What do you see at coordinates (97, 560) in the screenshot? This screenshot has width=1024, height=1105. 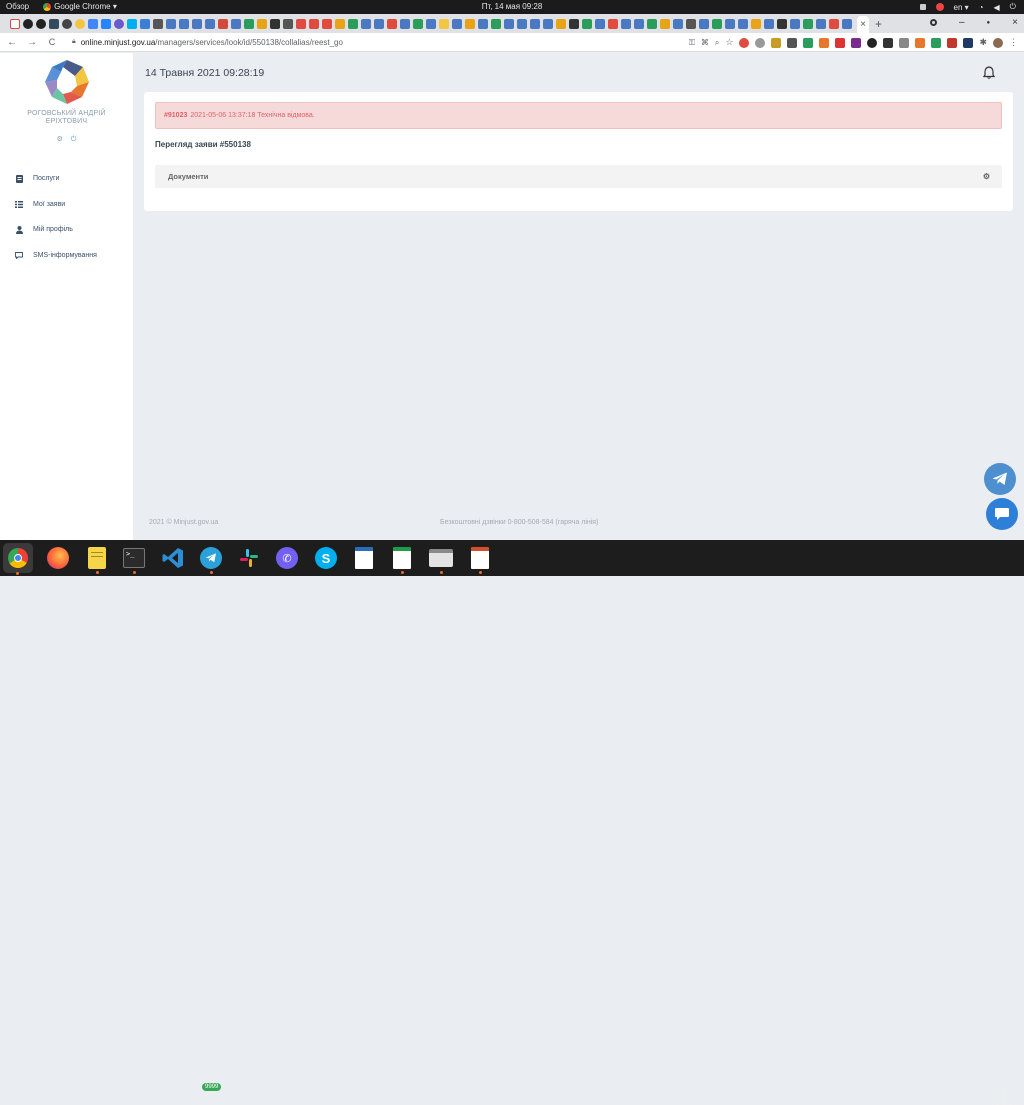 I see `text-editor-dock-icon` at bounding box center [97, 560].